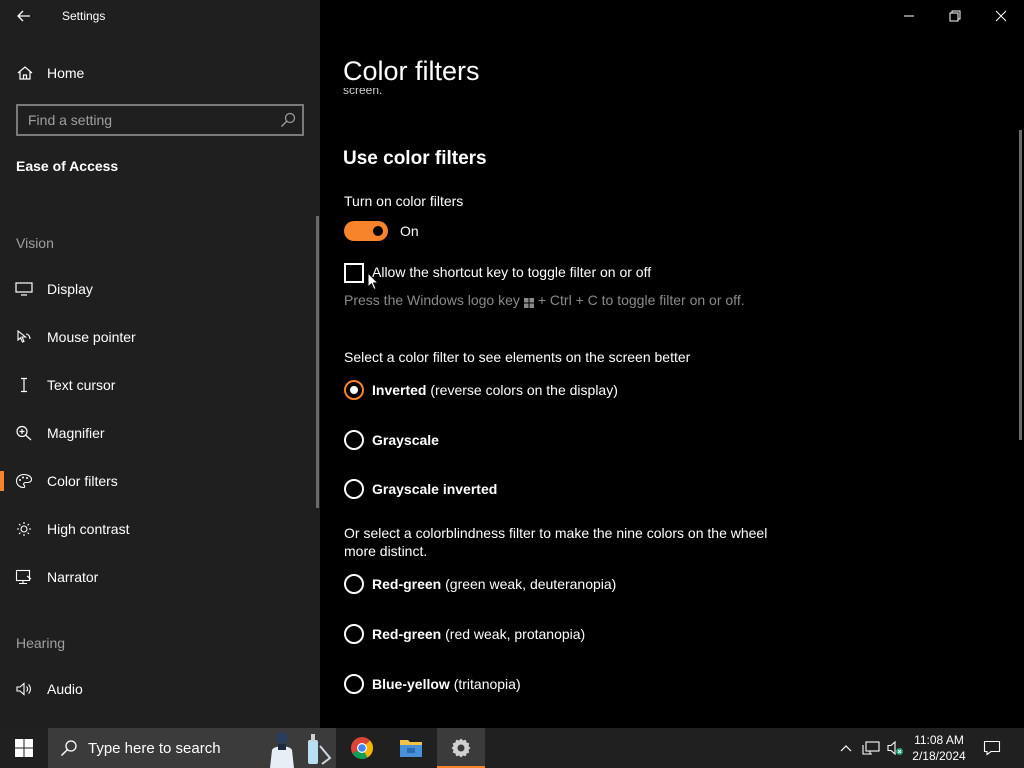 The height and width of the screenshot is (768, 1024). I want to click on settings-gear-icon, so click(461, 748).